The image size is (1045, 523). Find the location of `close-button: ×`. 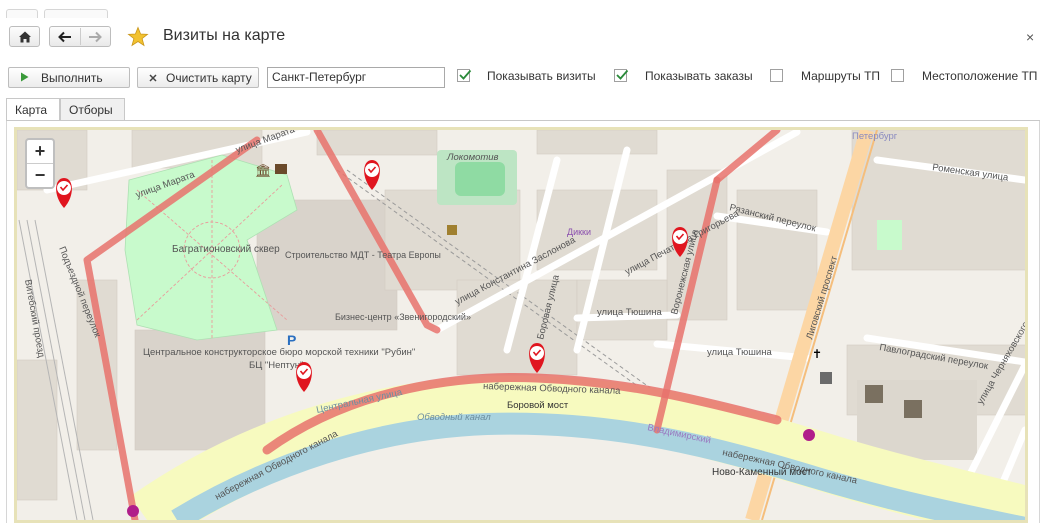

close-button: × is located at coordinates (1030, 37).